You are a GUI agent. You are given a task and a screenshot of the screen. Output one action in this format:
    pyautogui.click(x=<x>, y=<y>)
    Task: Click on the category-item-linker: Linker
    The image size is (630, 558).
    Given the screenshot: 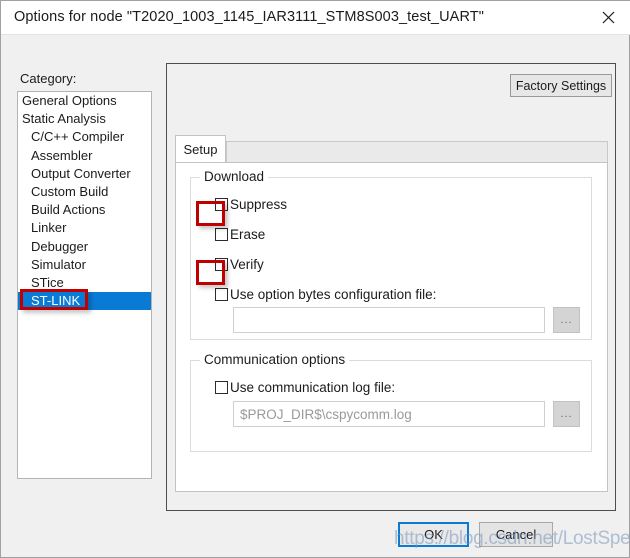 What is the action you would take?
    pyautogui.click(x=84, y=228)
    